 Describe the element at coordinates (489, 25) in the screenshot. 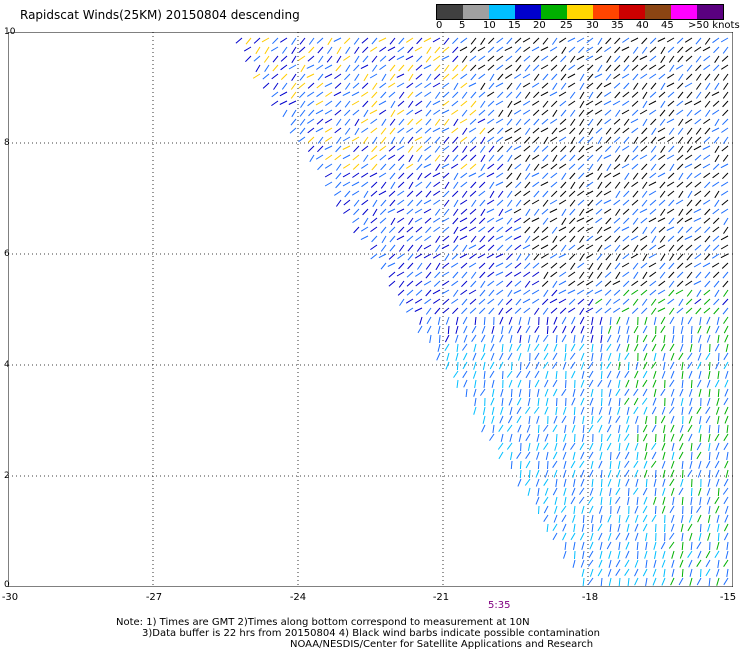

I see `legend-label: 10` at that location.